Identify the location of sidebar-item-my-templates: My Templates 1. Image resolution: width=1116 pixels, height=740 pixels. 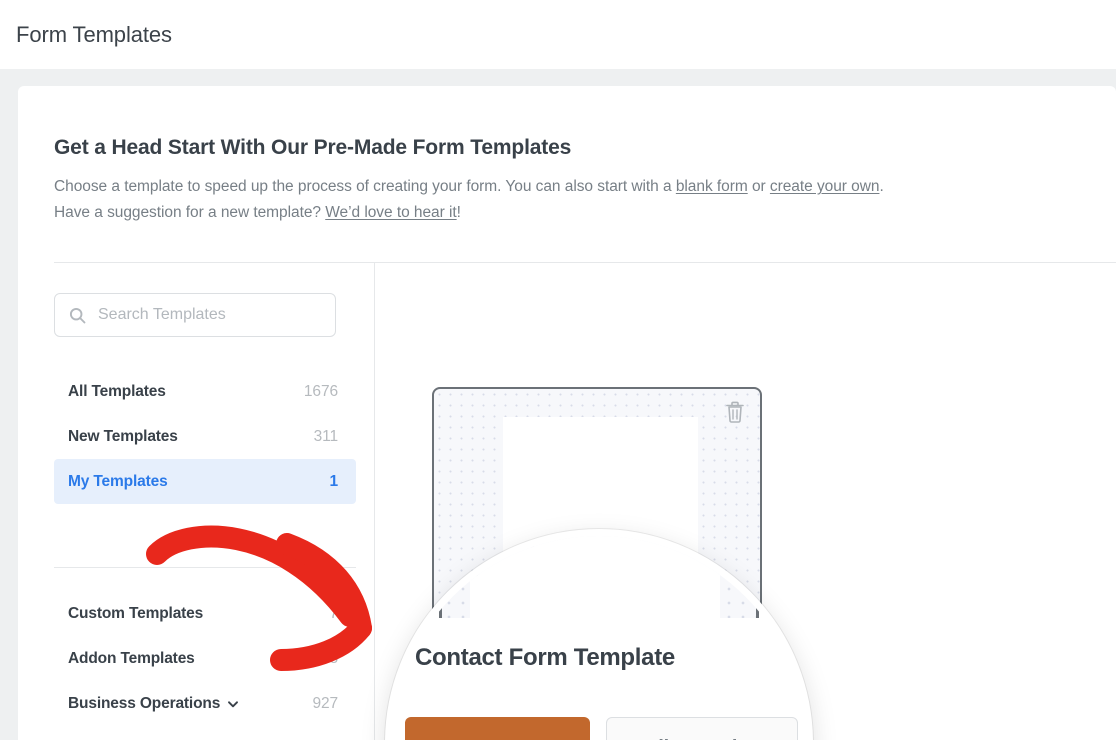
(205, 481).